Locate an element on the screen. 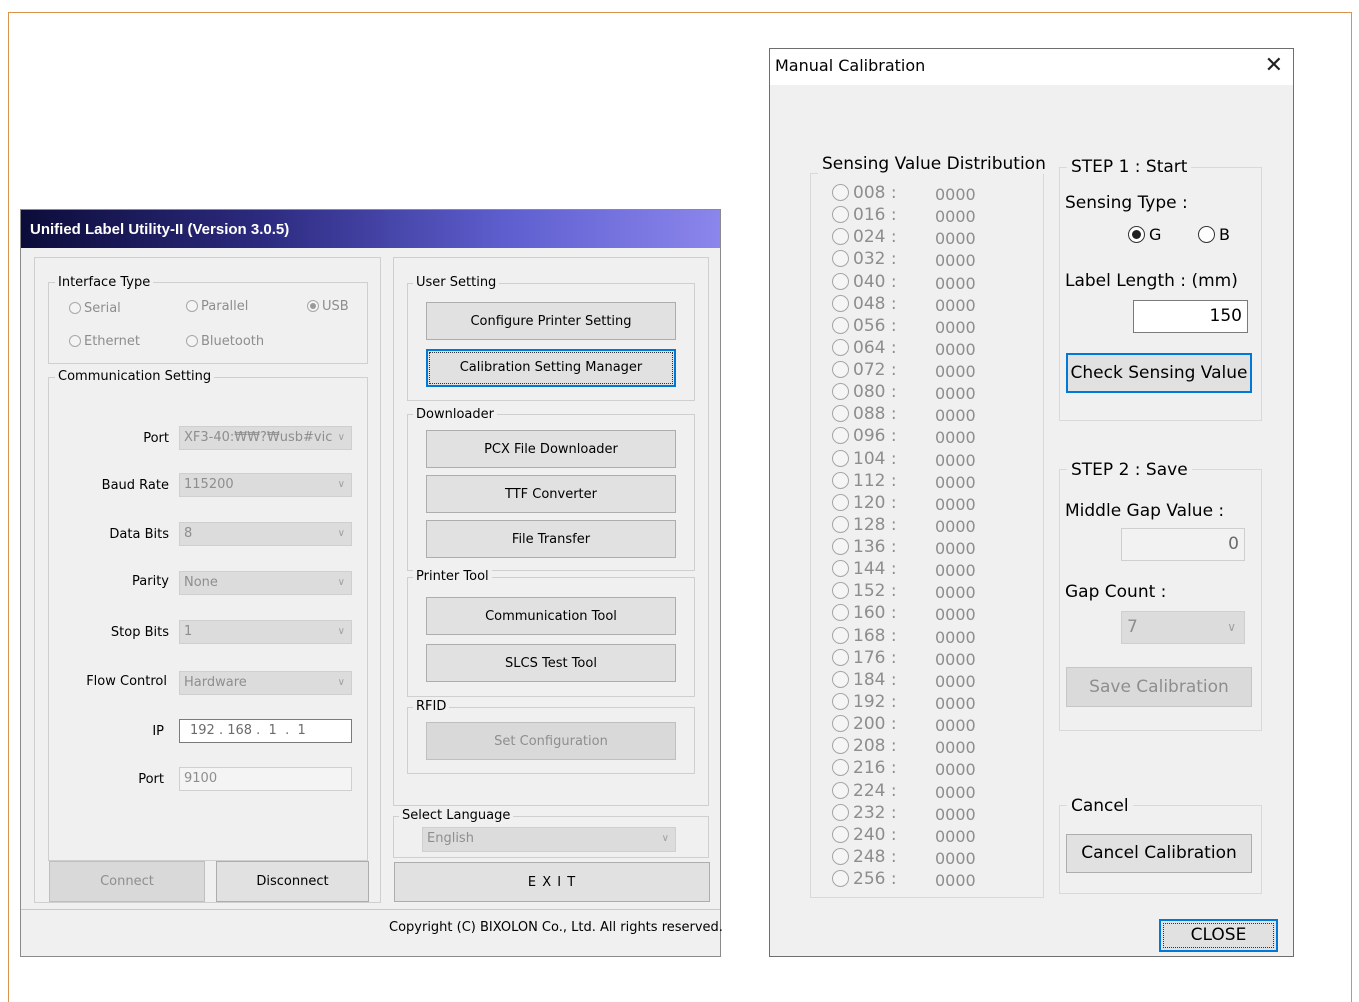  data-bits-label: Data Bits is located at coordinates (139, 534).